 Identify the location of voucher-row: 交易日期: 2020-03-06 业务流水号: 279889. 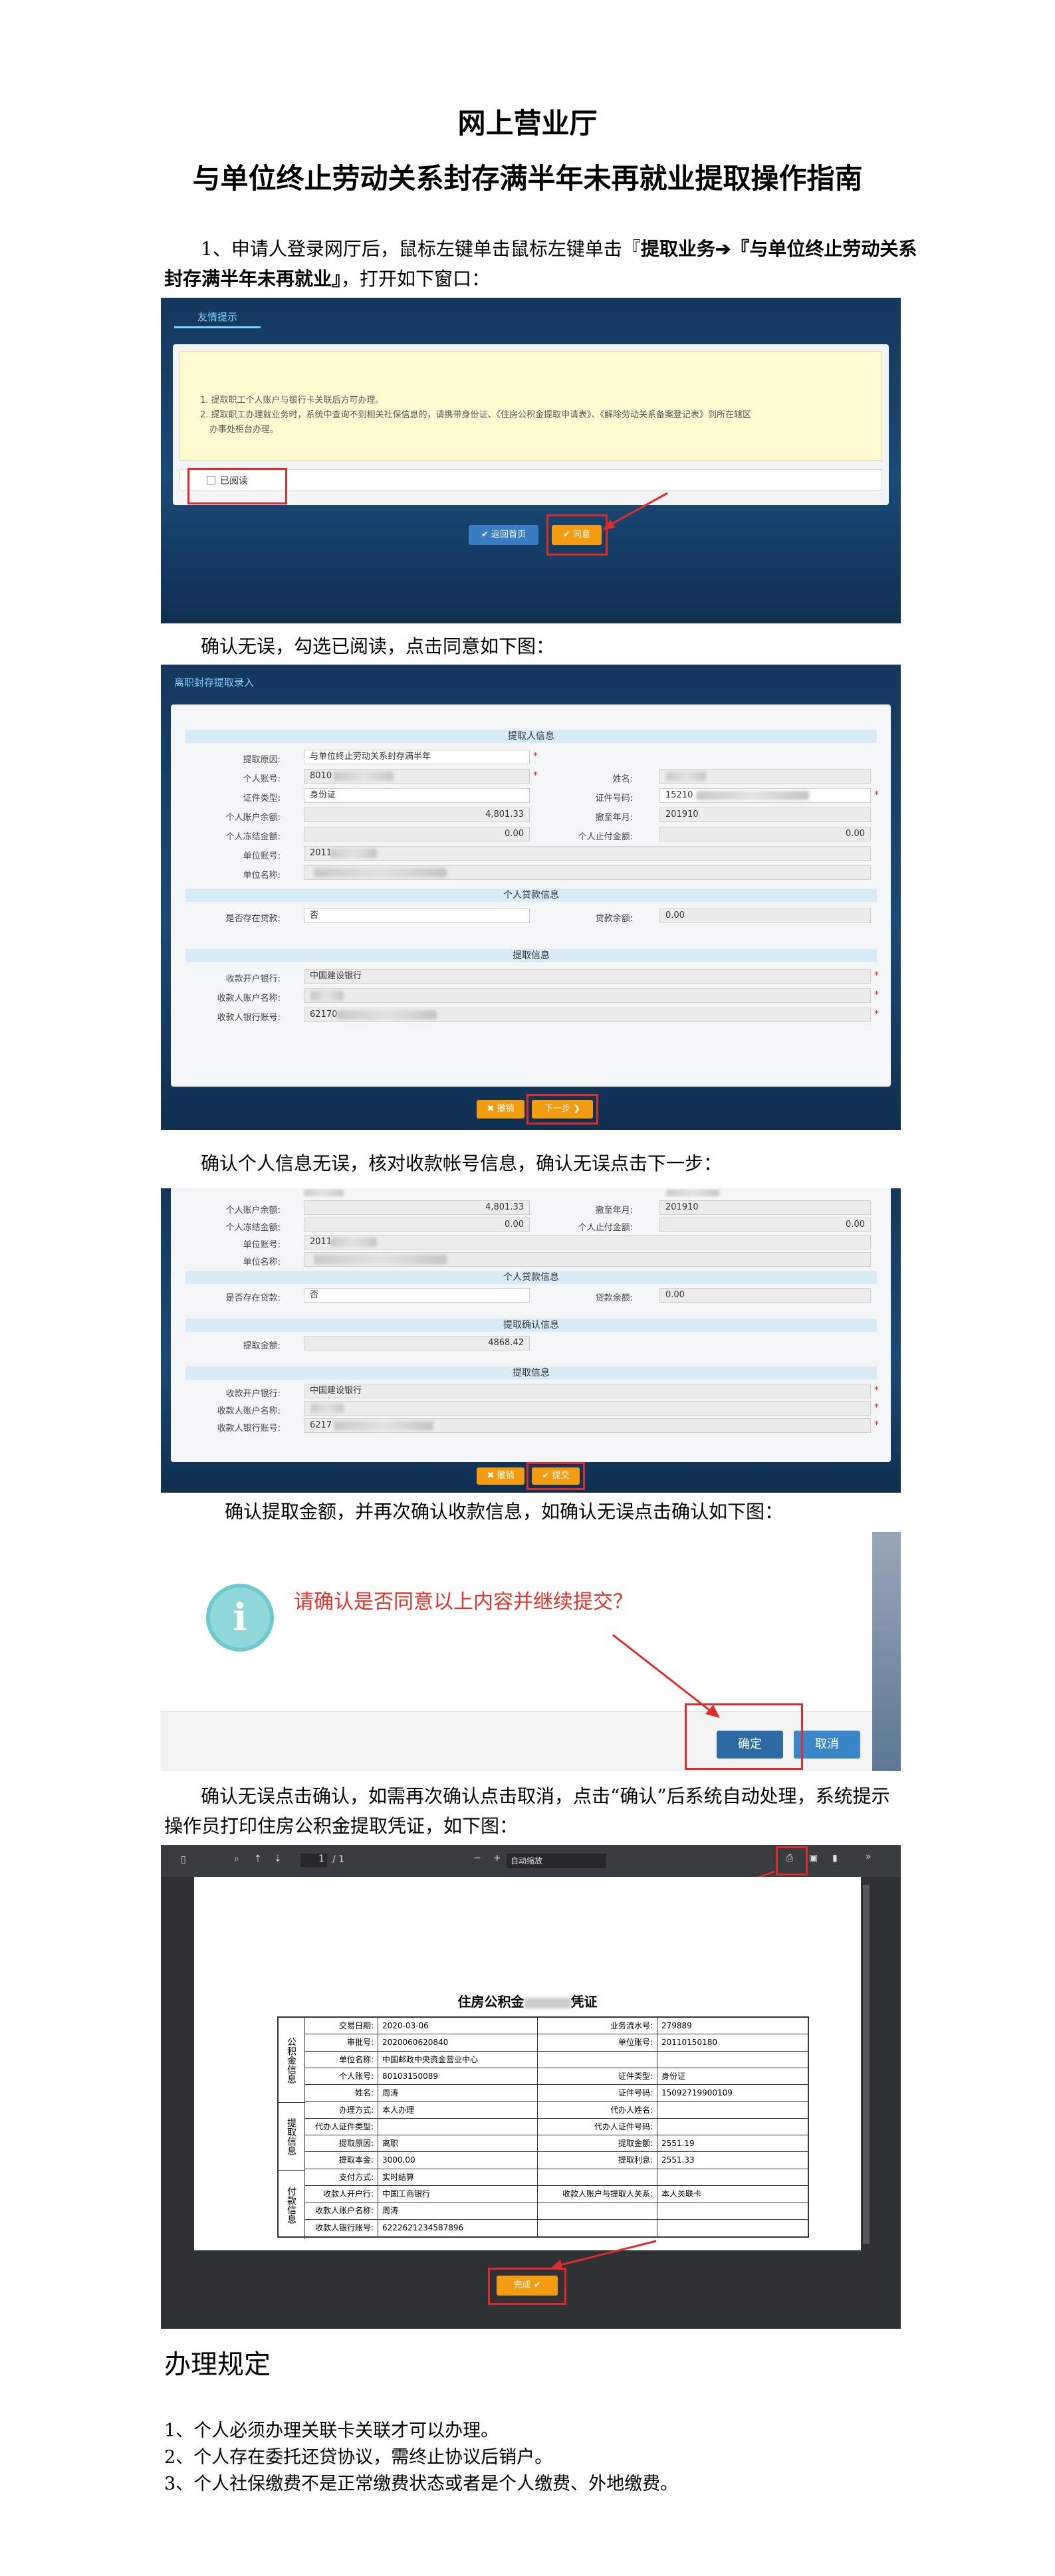
(556, 2026).